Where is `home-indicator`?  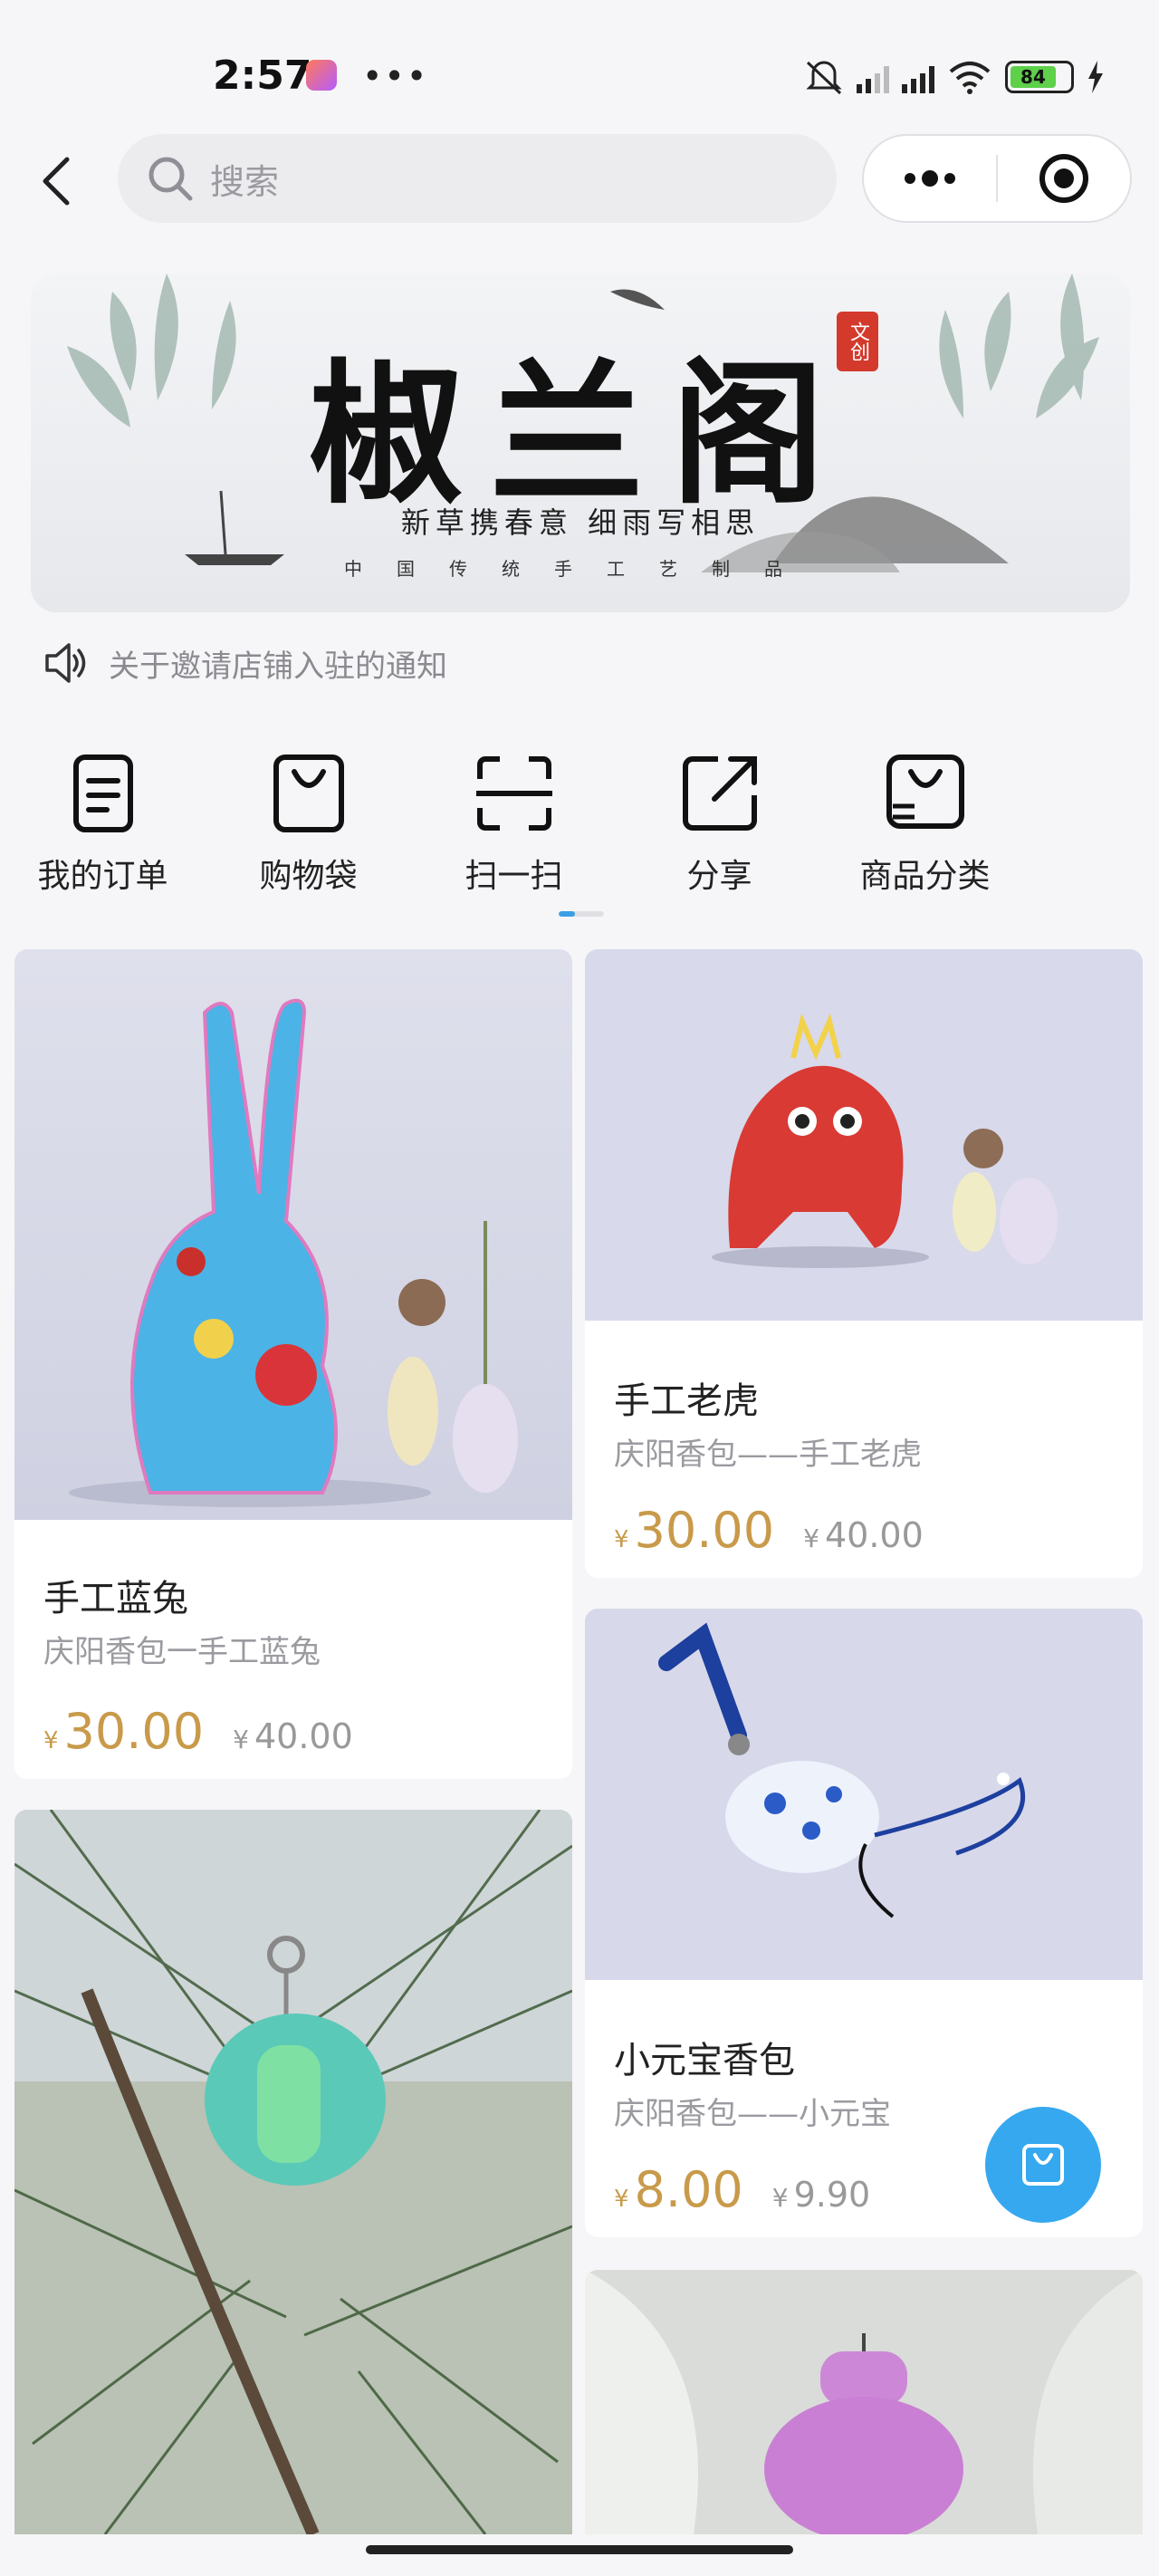
home-indicator is located at coordinates (579, 2549).